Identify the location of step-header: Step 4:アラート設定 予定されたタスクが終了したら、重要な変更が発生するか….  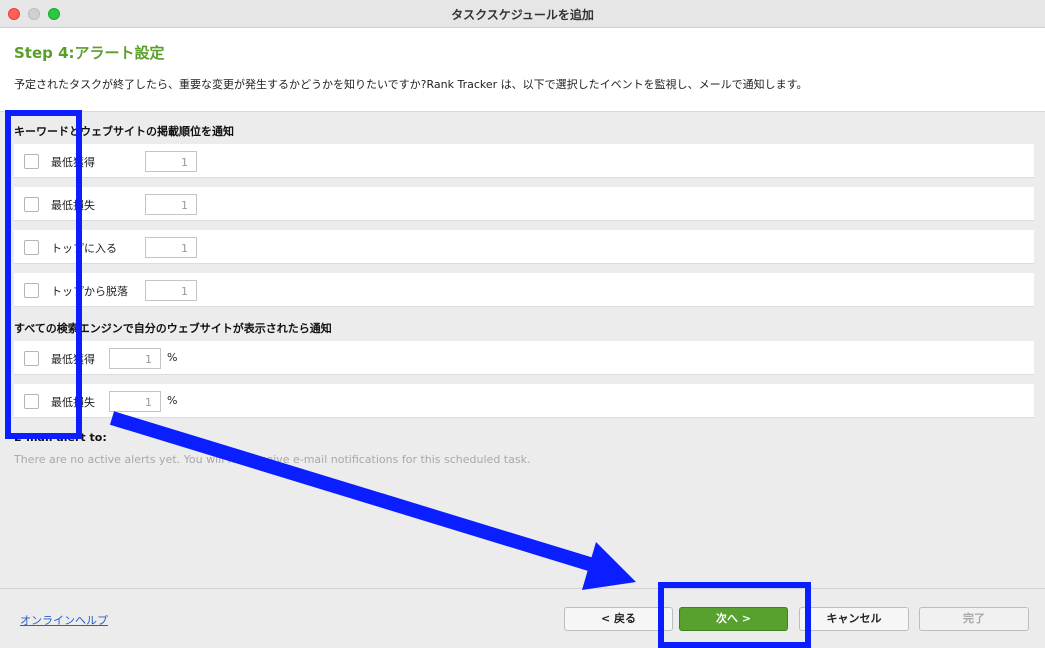
(522, 70).